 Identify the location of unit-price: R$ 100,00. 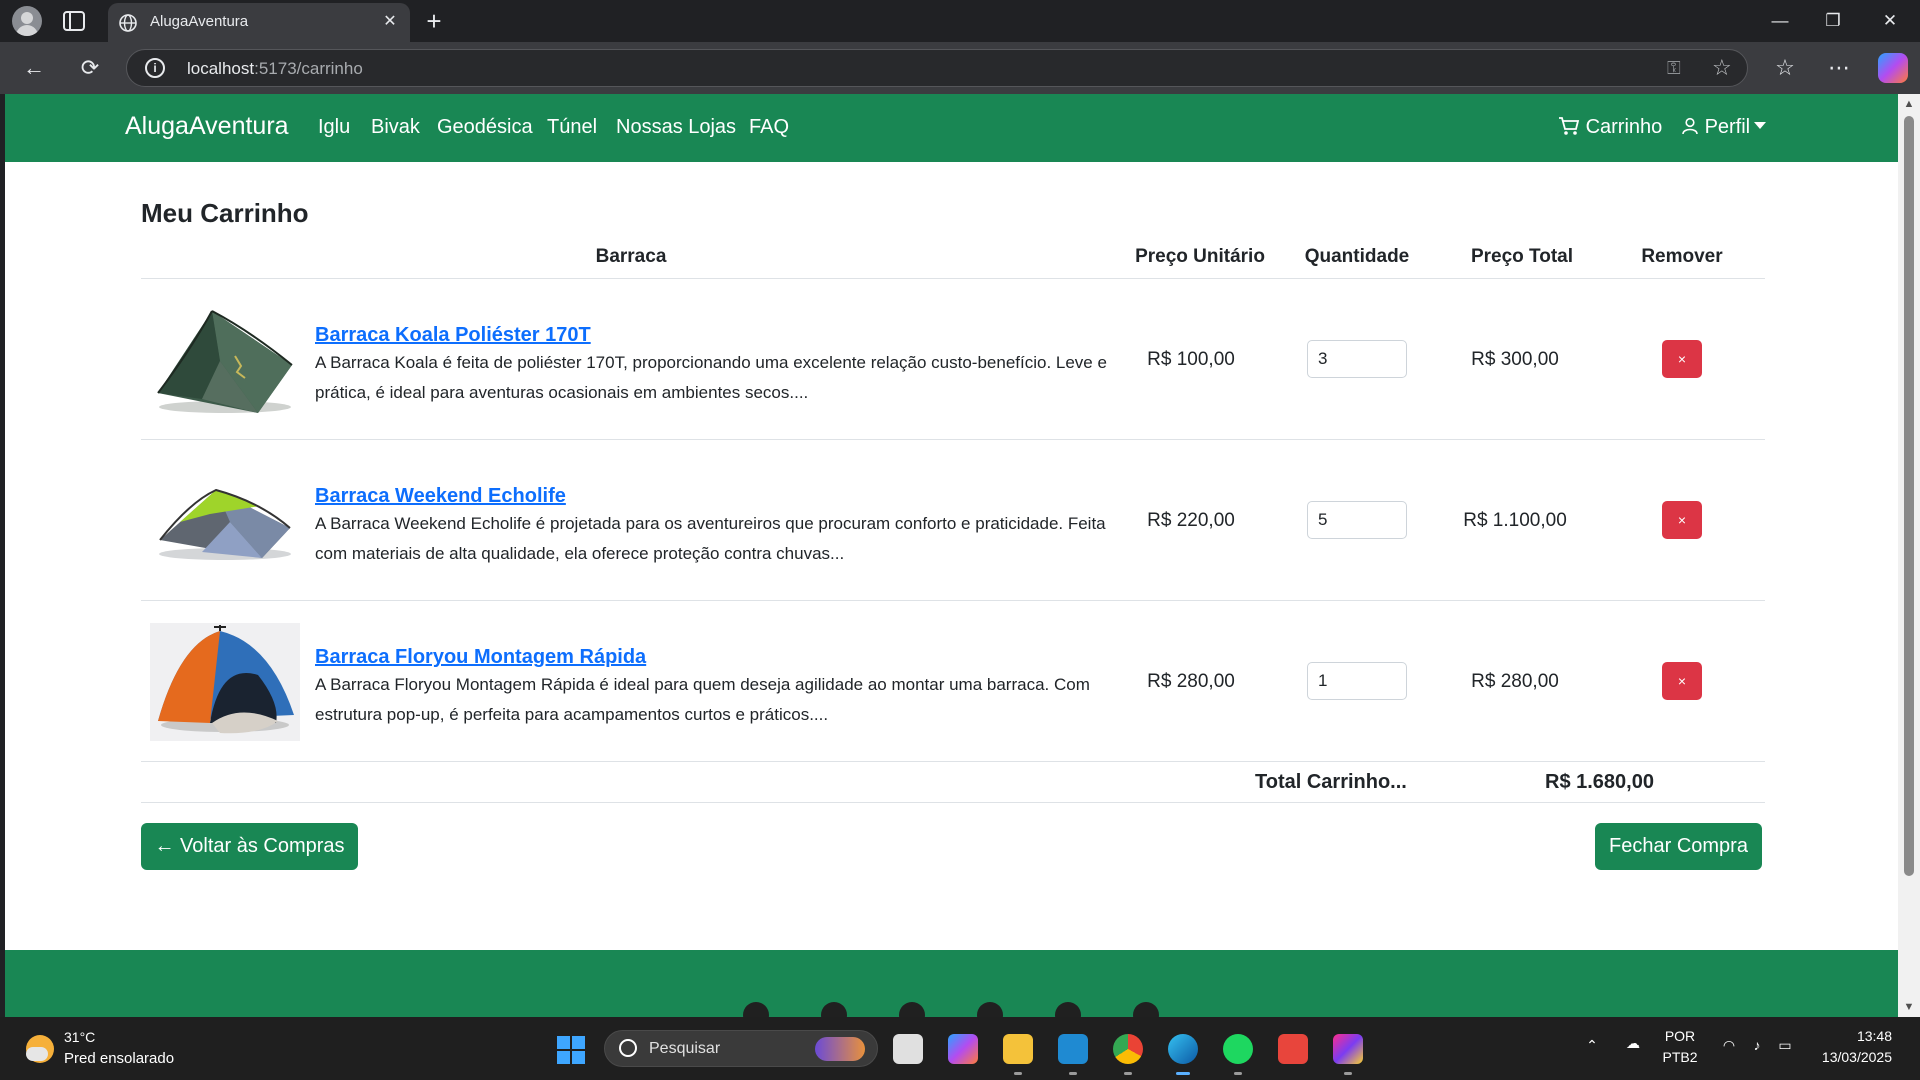
(1191, 359).